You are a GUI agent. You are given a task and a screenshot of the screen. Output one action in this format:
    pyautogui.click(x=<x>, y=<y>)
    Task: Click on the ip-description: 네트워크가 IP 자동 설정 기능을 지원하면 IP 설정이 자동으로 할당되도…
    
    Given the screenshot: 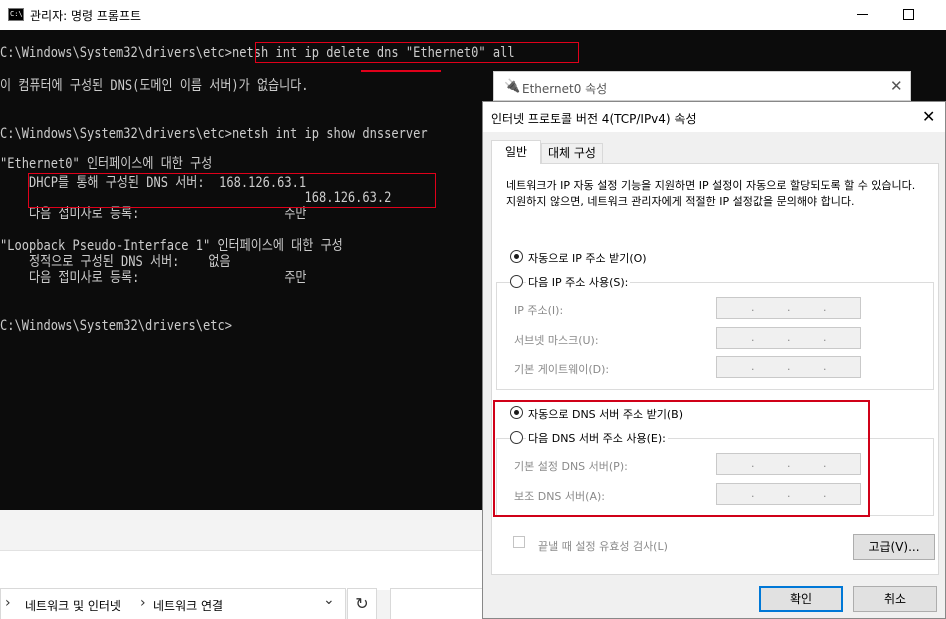 What is the action you would take?
    pyautogui.click(x=711, y=193)
    